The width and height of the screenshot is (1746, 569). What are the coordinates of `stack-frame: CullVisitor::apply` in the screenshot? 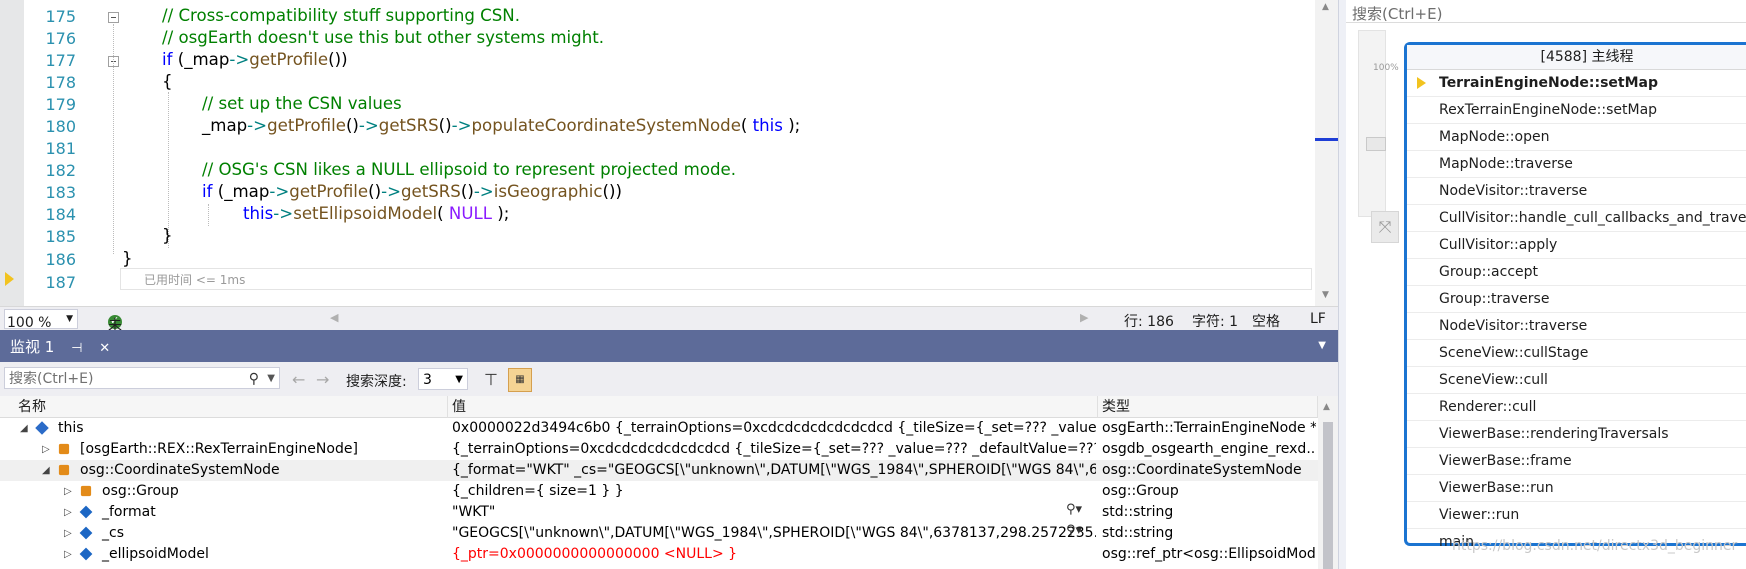 It's located at (1576, 245).